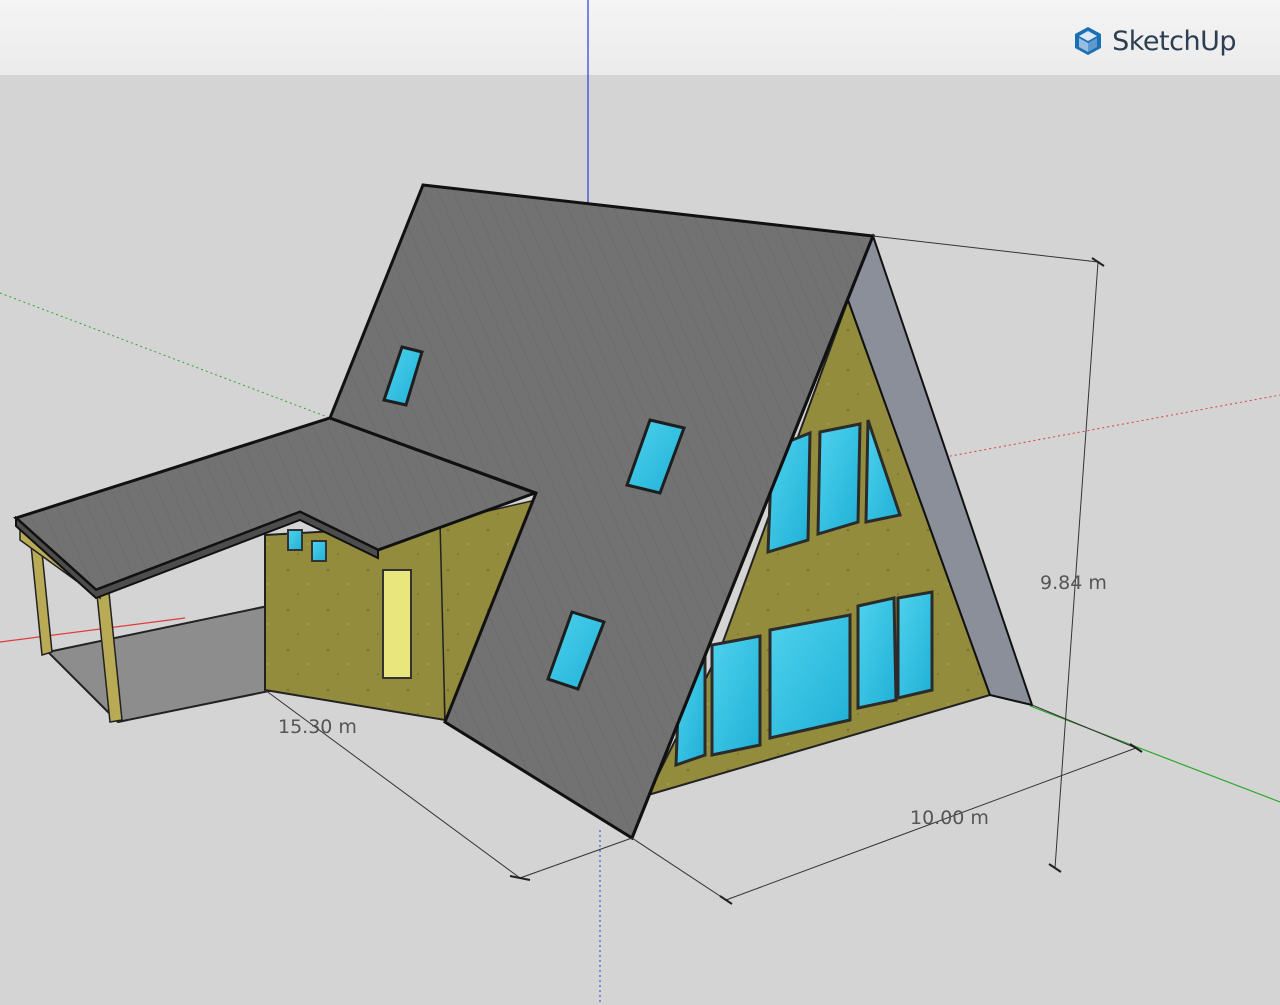 The width and height of the screenshot is (1280, 1005). What do you see at coordinates (1073, 583) in the screenshot?
I see `dimension-height-label: 9.84 m` at bounding box center [1073, 583].